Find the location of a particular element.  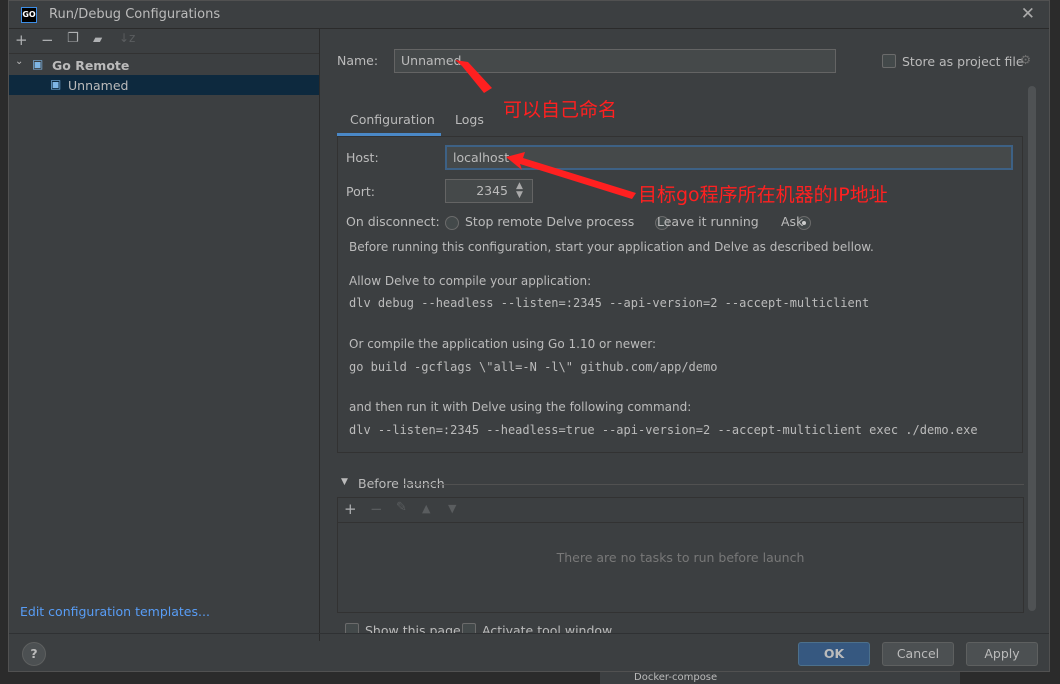

arrow-name is located at coordinates (473, 76).